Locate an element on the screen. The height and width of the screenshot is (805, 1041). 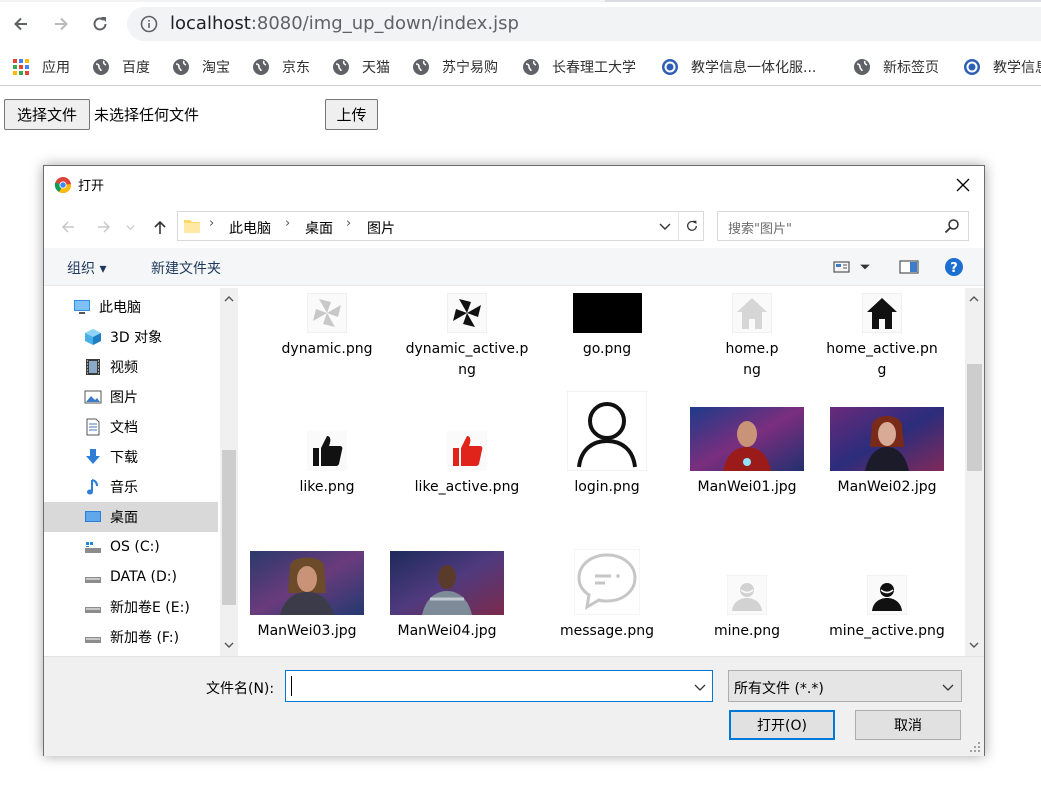
file-item: ManWei02.jpg is located at coordinates (887, 444).